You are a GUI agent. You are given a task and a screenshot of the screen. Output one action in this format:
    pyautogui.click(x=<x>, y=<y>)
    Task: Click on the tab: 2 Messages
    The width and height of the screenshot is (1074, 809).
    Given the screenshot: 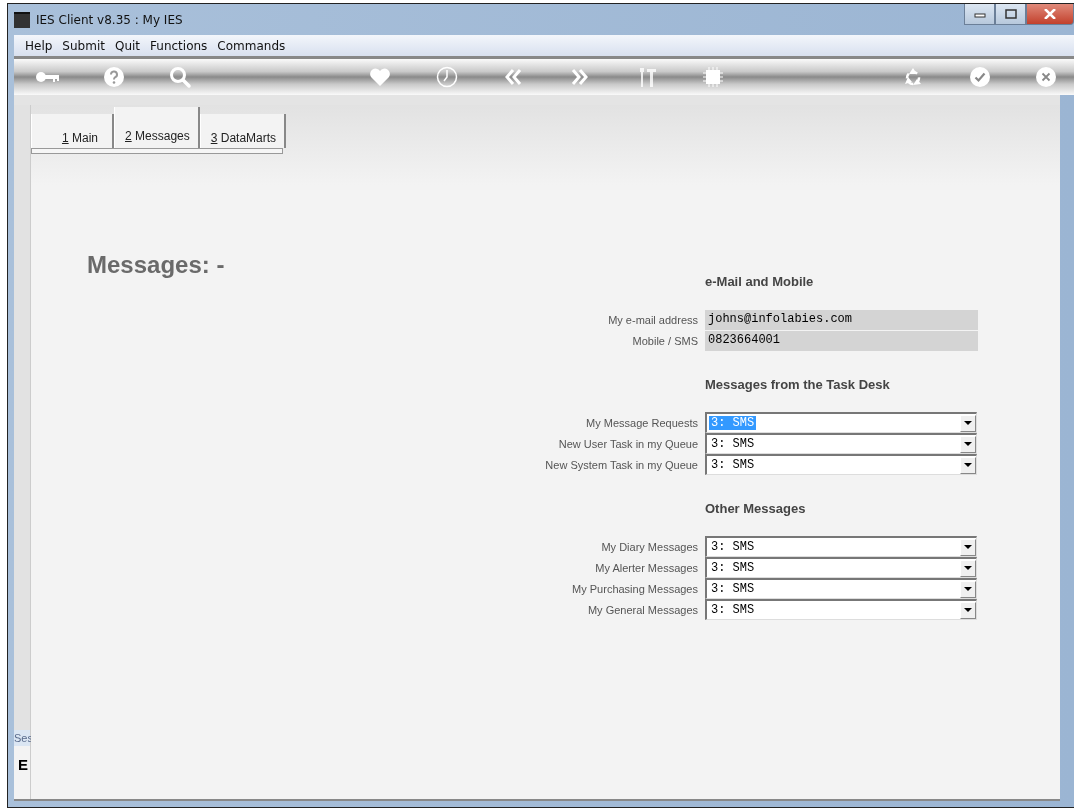 What is the action you would take?
    pyautogui.click(x=157, y=127)
    